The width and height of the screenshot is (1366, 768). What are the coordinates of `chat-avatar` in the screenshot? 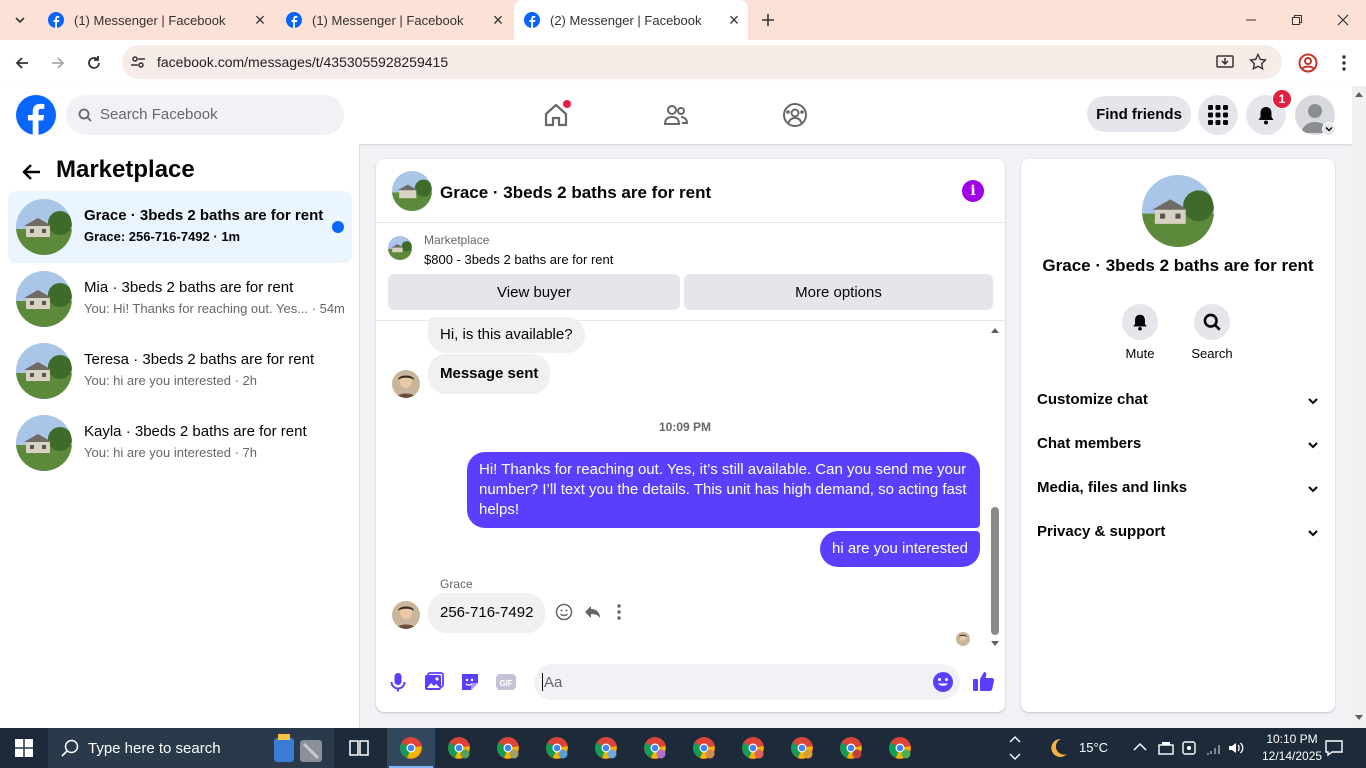 It's located at (412, 191).